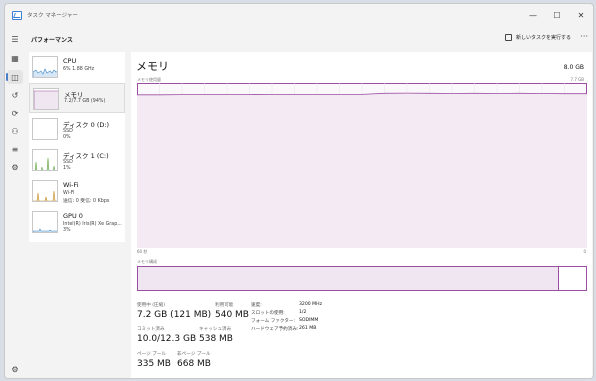 Image resolution: width=596 pixels, height=381 pixels. Describe the element at coordinates (86, 125) in the screenshot. I see `device-name: ディスク 0 (D:)` at that location.